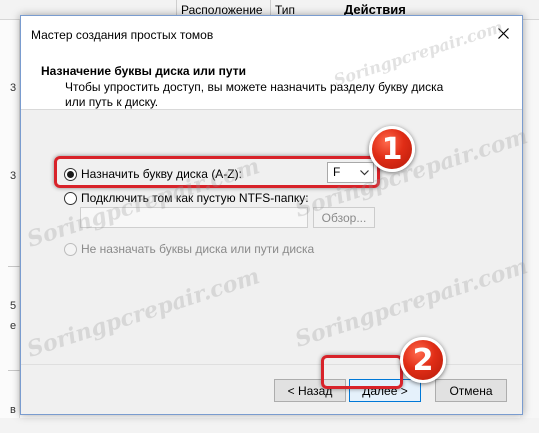 The width and height of the screenshot is (539, 433). Describe the element at coordinates (13, 410) in the screenshot. I see `left-mark: в` at that location.